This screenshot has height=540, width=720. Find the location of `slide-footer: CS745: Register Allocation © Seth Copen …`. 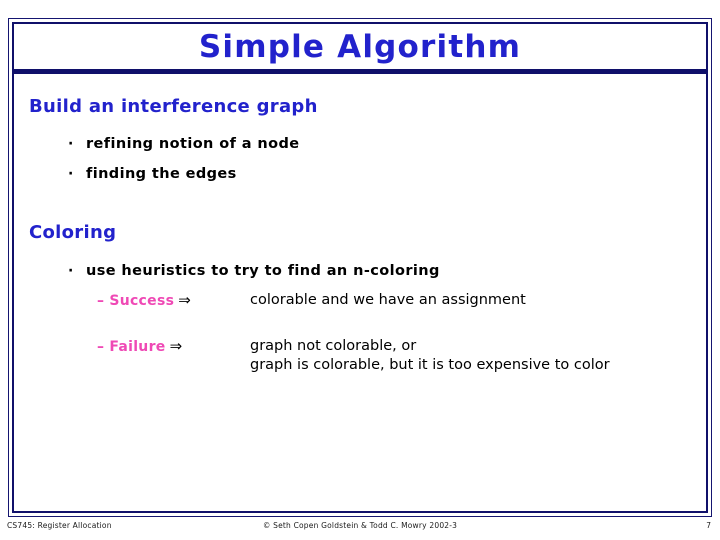

slide-footer: CS745: Register Allocation © Seth Copen … is located at coordinates (360, 529).